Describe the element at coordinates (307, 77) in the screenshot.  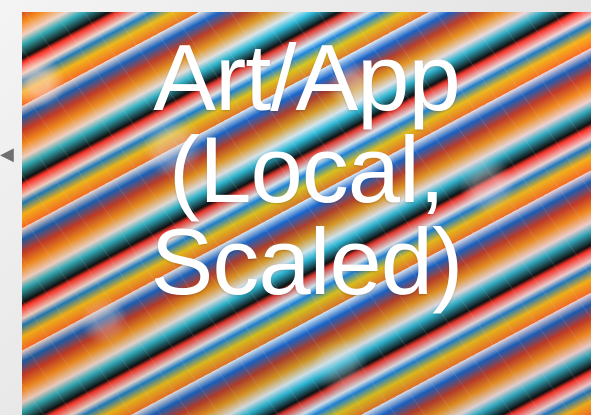
I see `title-line-1: Art/App` at that location.